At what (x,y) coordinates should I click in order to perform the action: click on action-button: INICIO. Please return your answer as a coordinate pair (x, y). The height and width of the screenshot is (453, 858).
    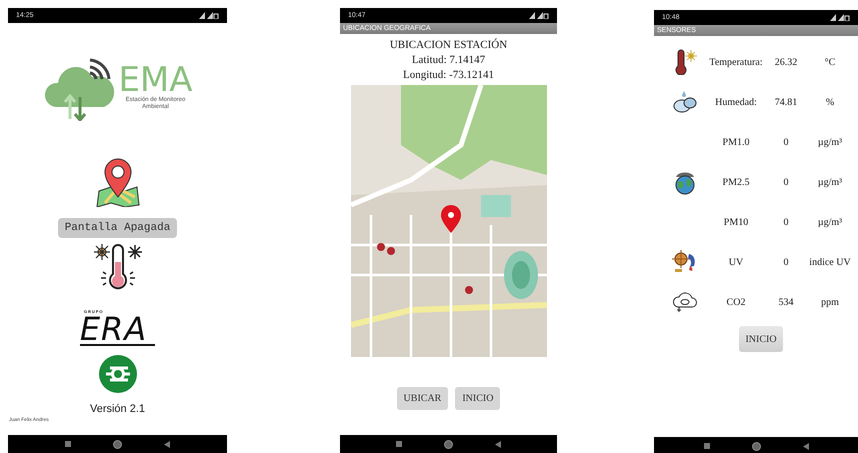
    Looking at the image, I should click on (477, 398).